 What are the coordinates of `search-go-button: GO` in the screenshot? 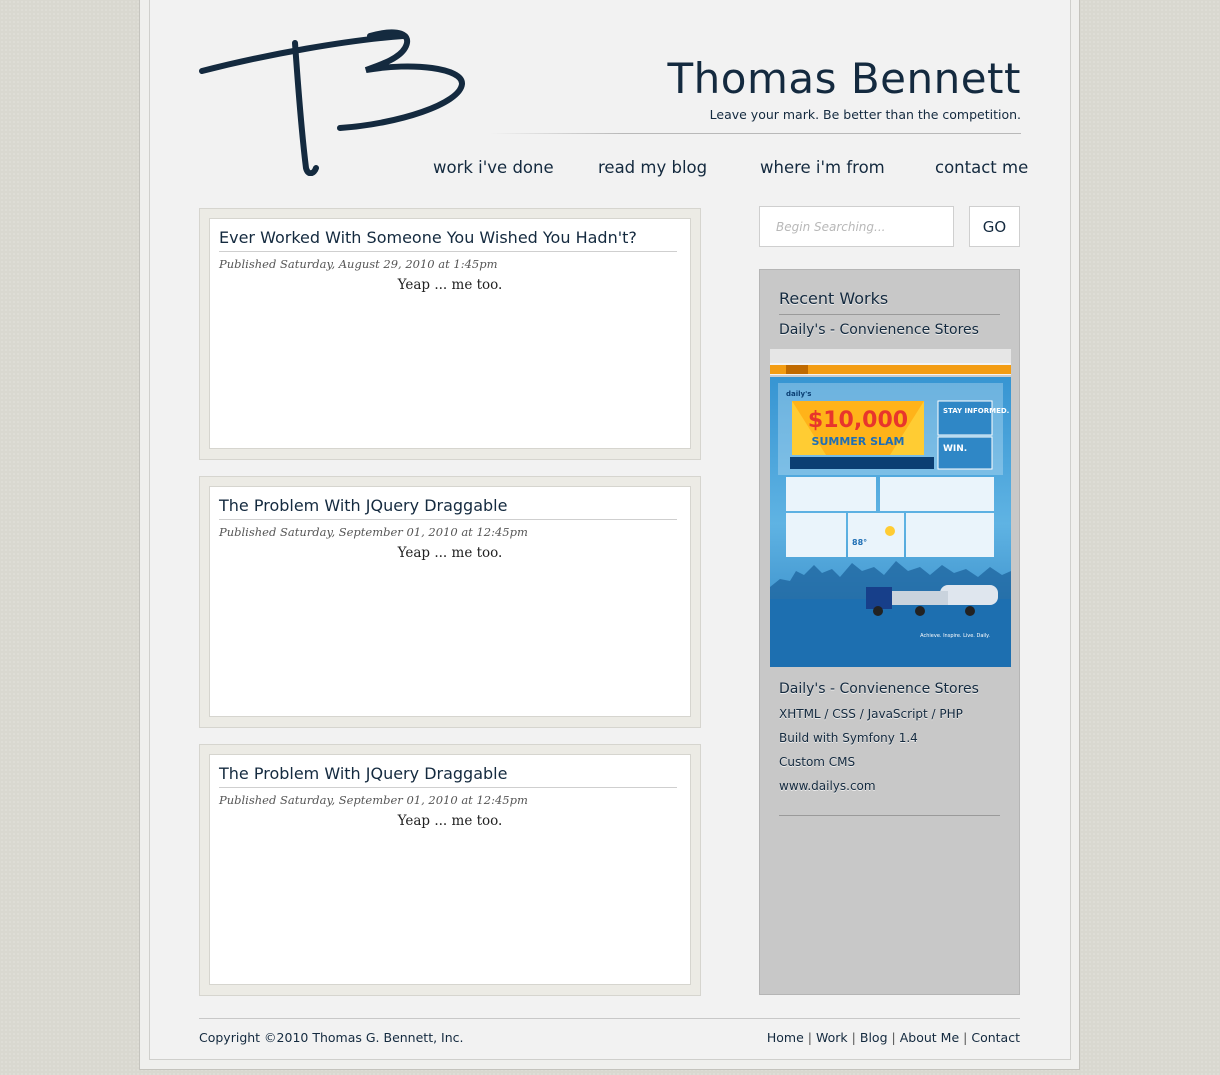 It's located at (994, 226).